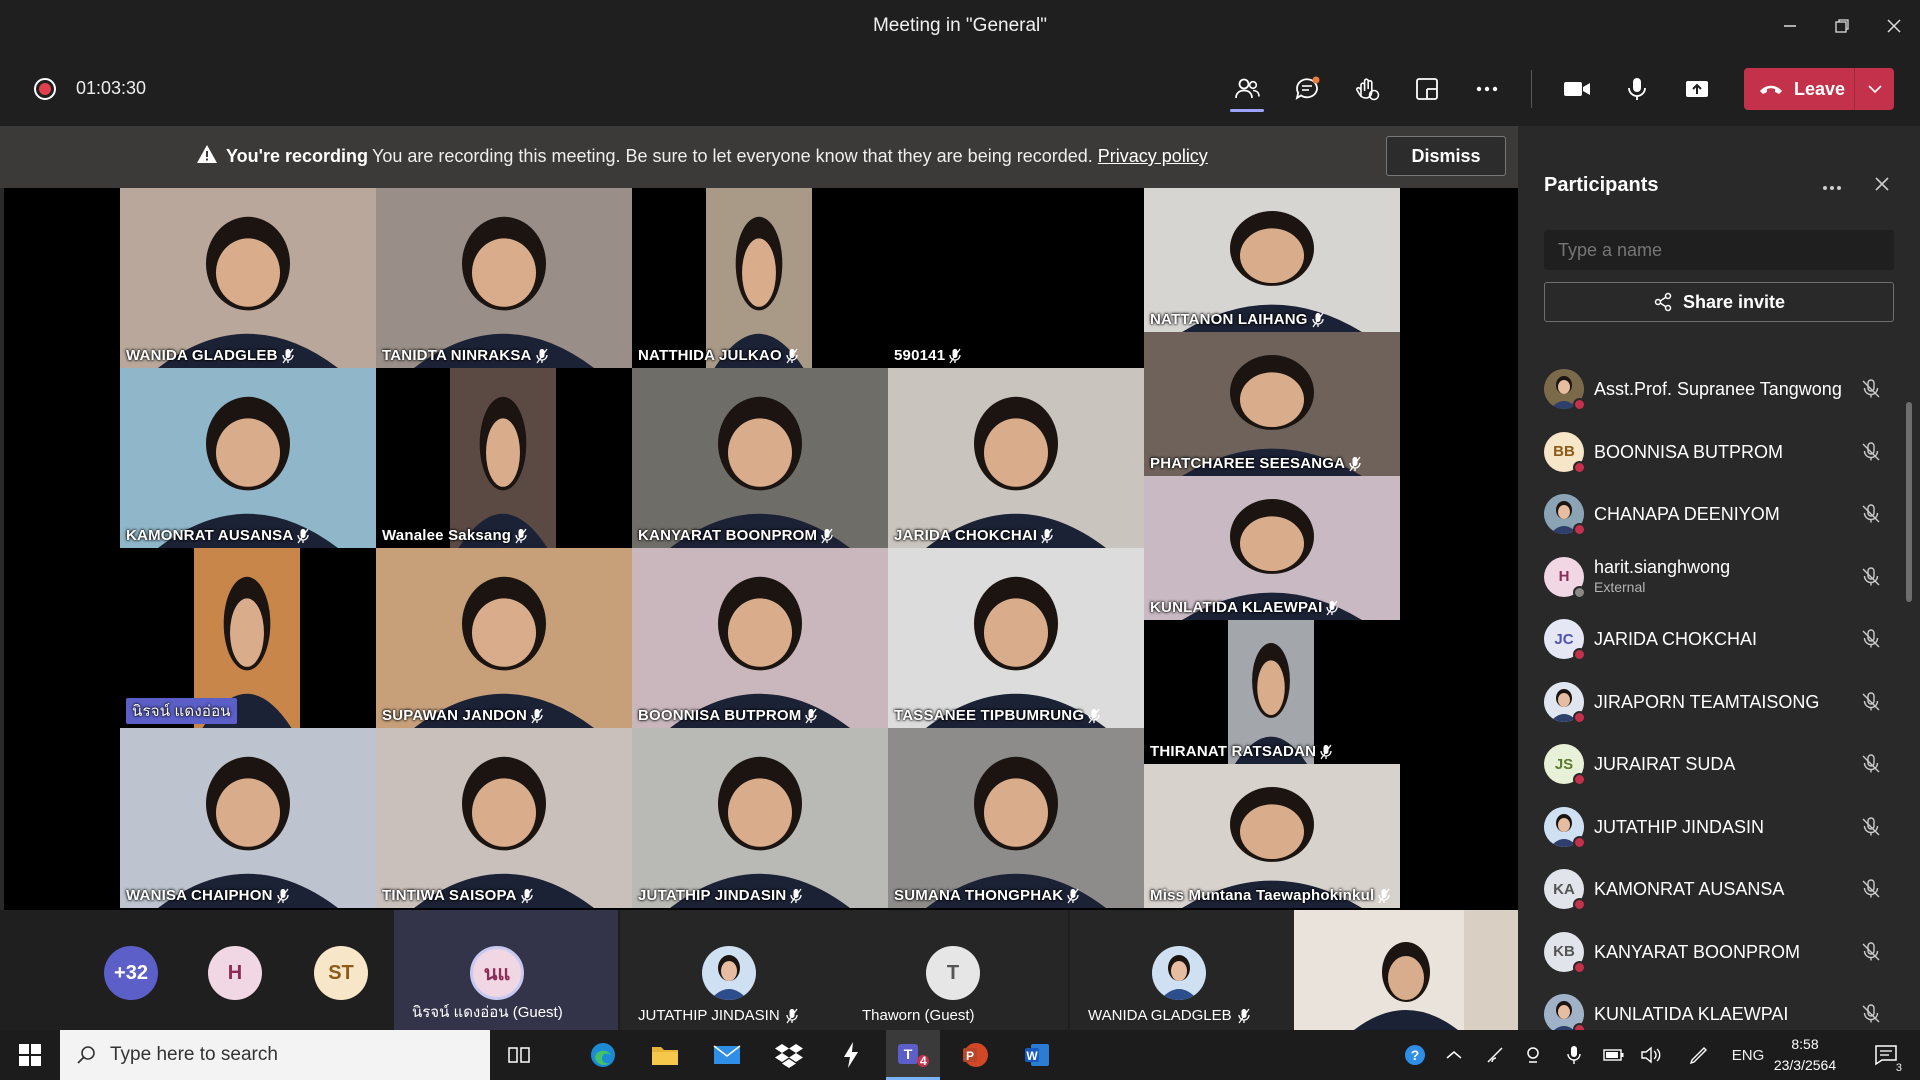 This screenshot has height=1080, width=1920. What do you see at coordinates (665, 1055) in the screenshot?
I see `taskbar-file-explorer` at bounding box center [665, 1055].